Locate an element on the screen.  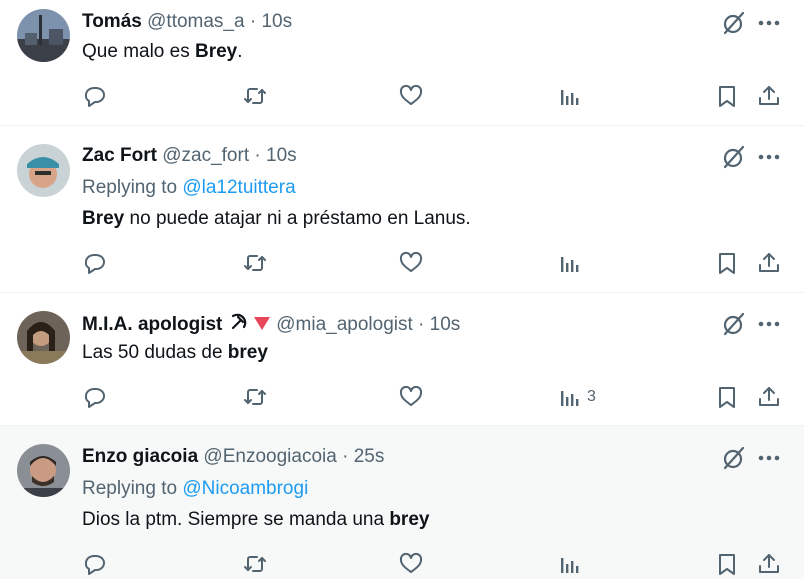
timestamp: 25s is located at coordinates (369, 456).